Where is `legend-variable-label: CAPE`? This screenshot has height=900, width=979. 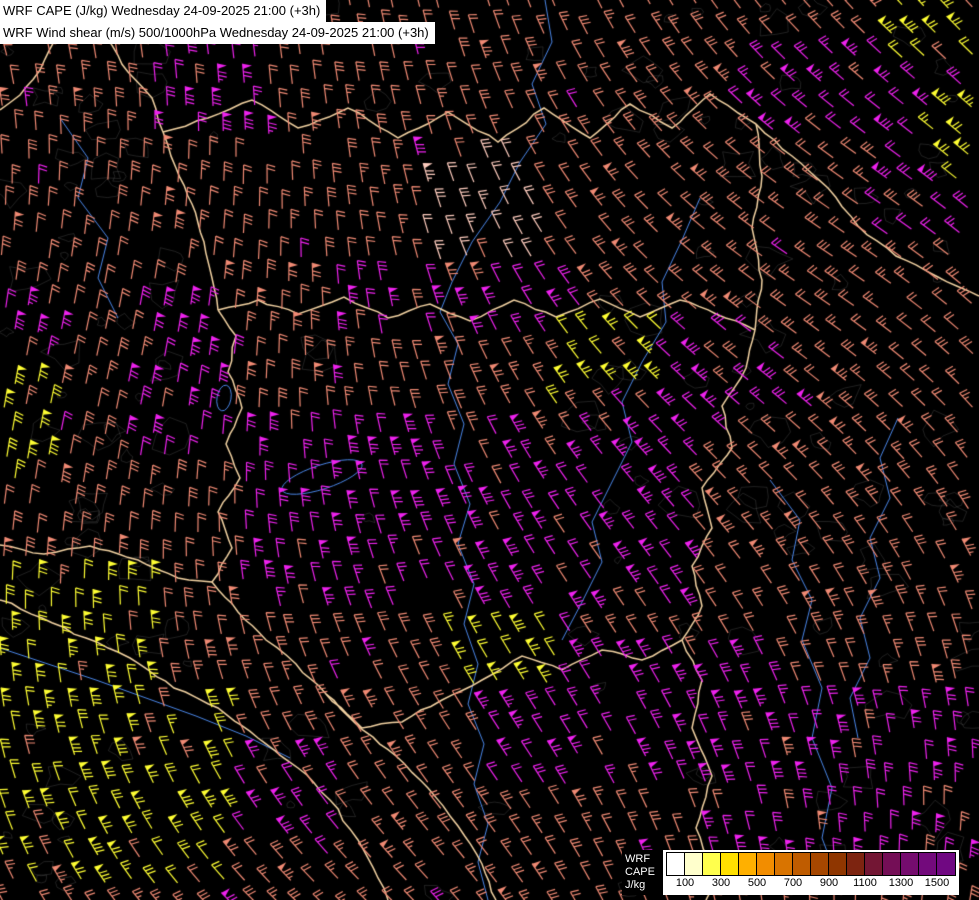 legend-variable-label: CAPE is located at coordinates (640, 872).